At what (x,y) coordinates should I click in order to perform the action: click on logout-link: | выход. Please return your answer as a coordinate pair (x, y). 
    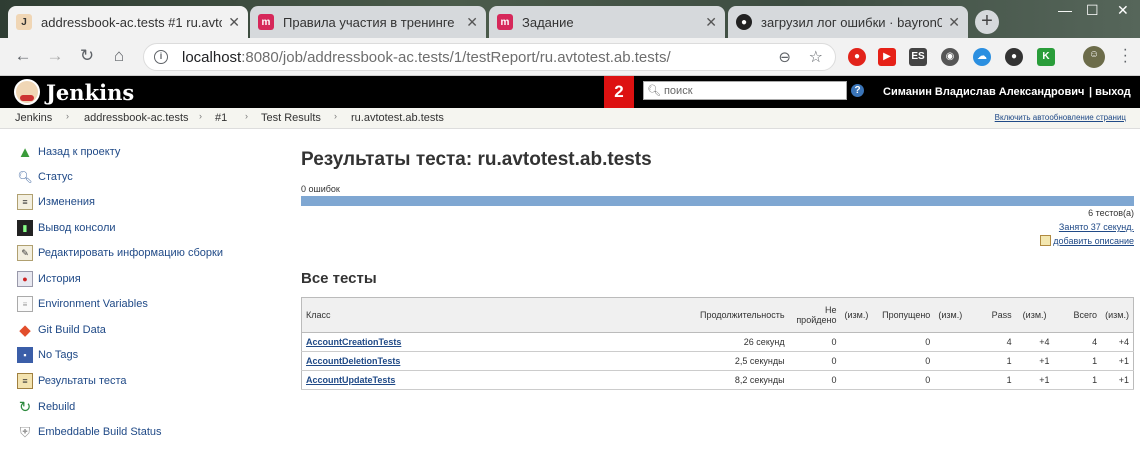
    Looking at the image, I should click on (1110, 92).